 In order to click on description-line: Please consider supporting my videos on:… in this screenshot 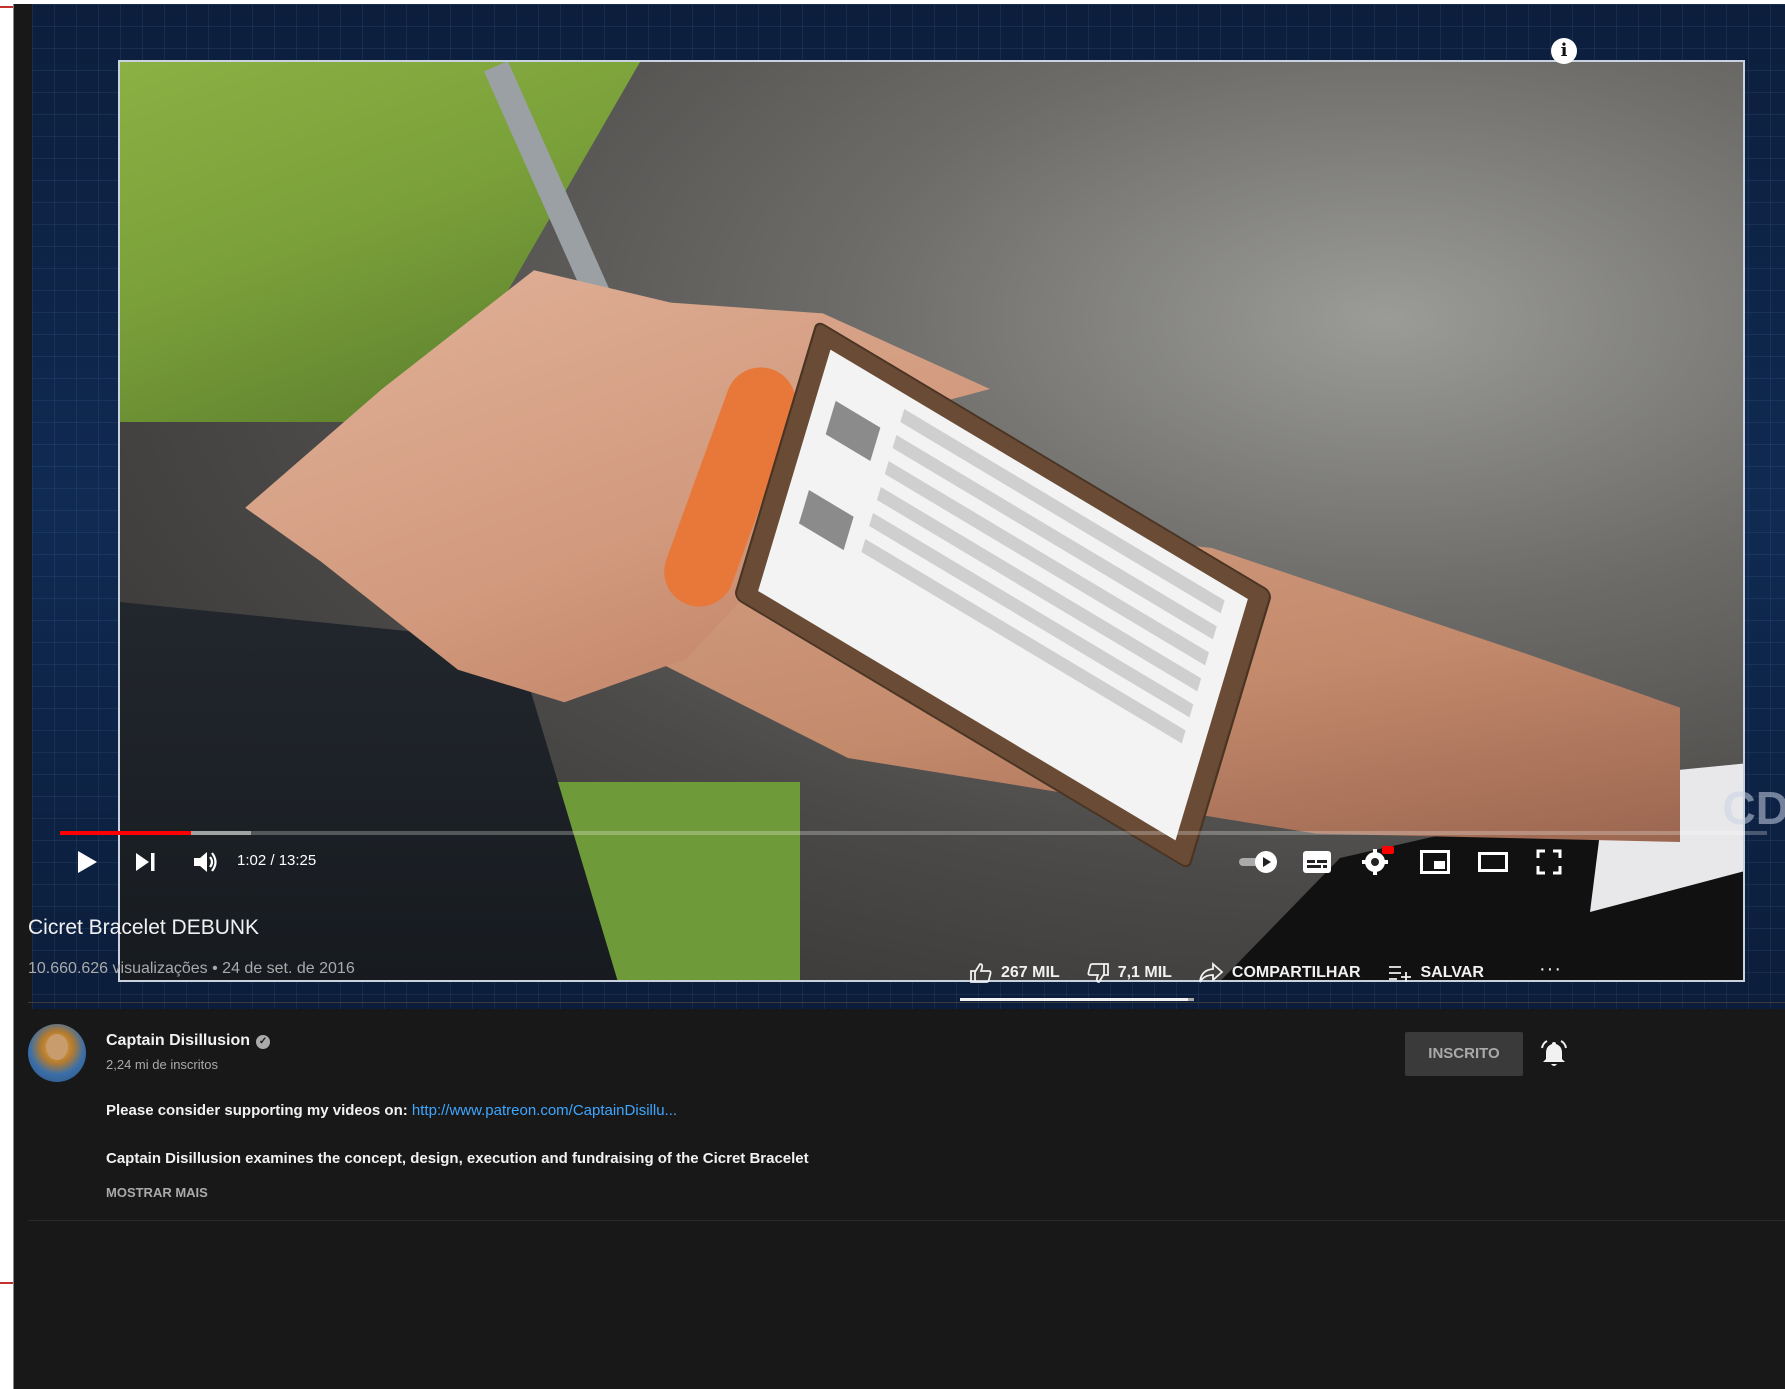, I will do `click(391, 1110)`.